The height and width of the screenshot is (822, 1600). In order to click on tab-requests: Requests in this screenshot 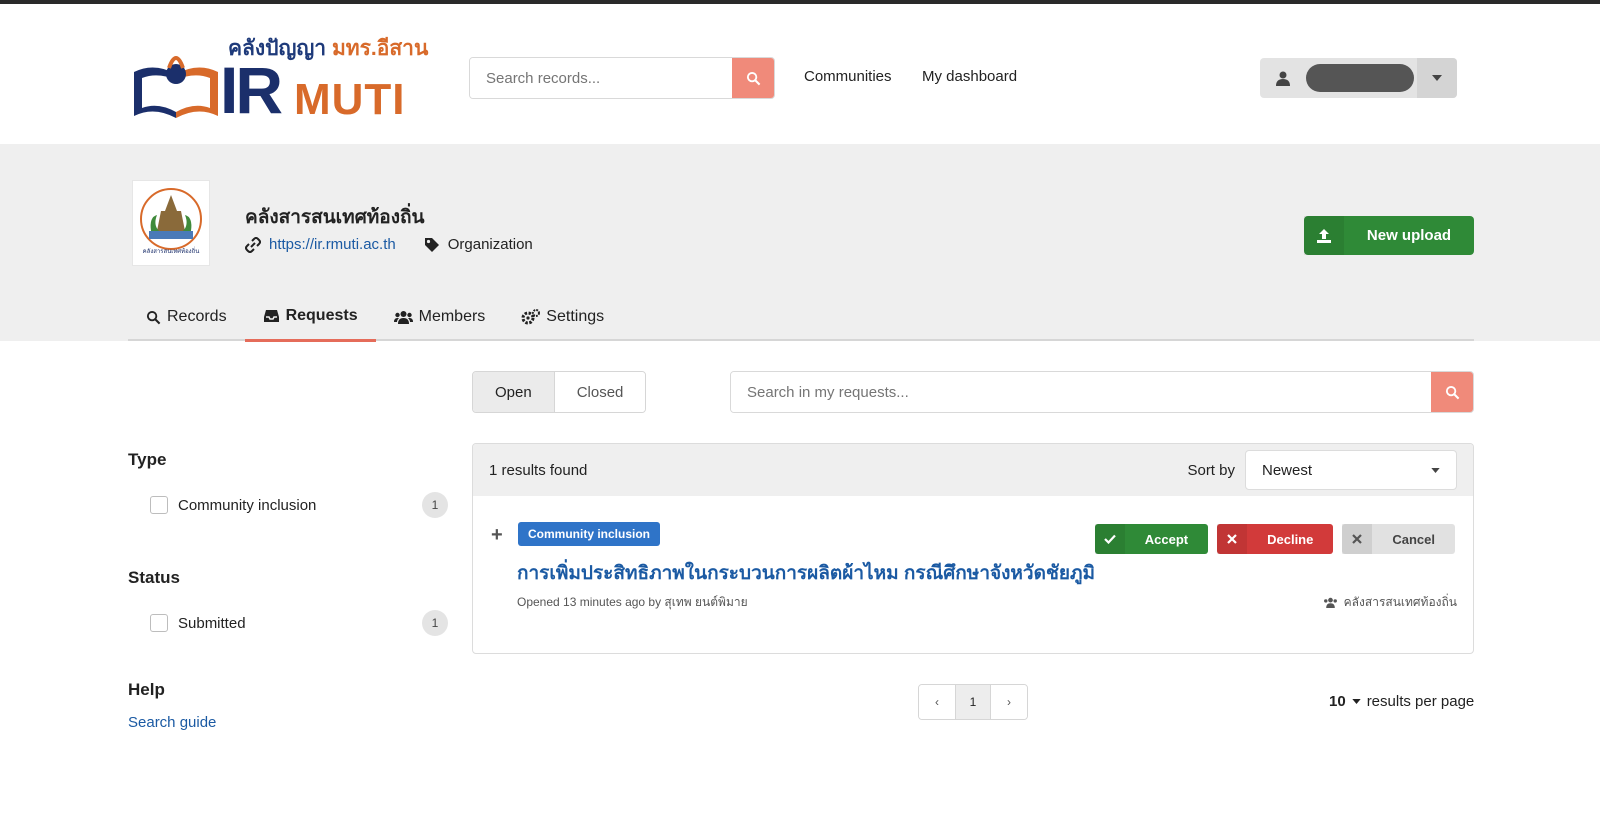, I will do `click(310, 317)`.